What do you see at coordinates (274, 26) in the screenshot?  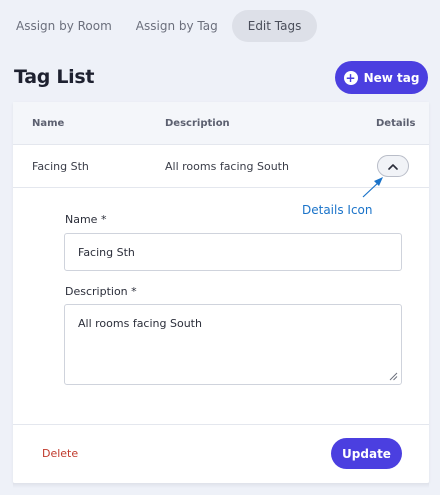 I see `tab-edit-tags: Edit Tags` at bounding box center [274, 26].